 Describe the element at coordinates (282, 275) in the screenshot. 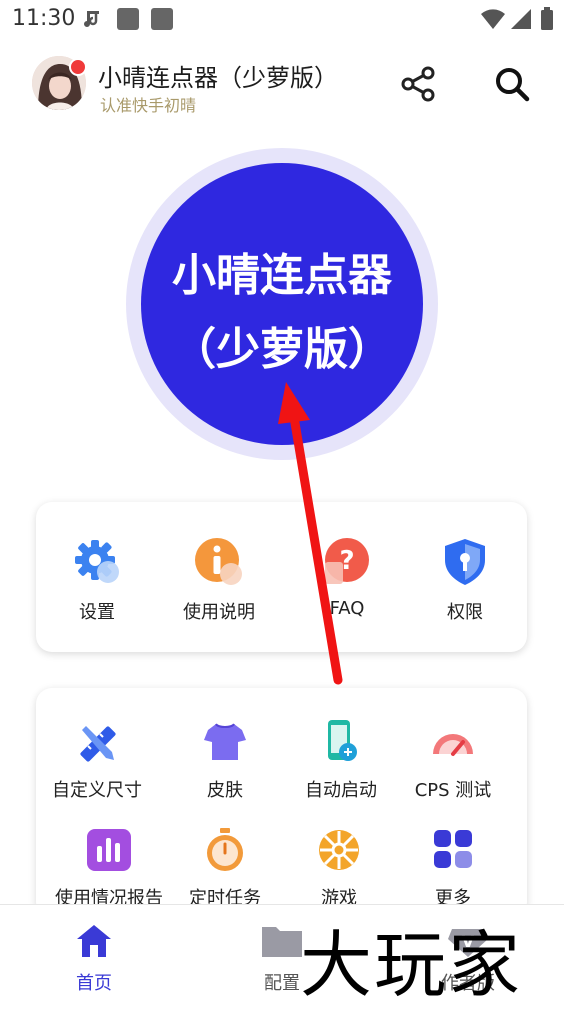

I see `main-button-line1: 小晴连点器` at that location.